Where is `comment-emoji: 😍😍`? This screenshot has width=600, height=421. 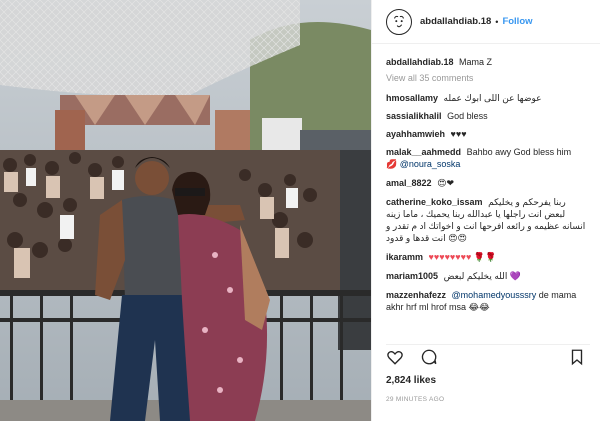 comment-emoji: 😍😍 is located at coordinates (457, 239).